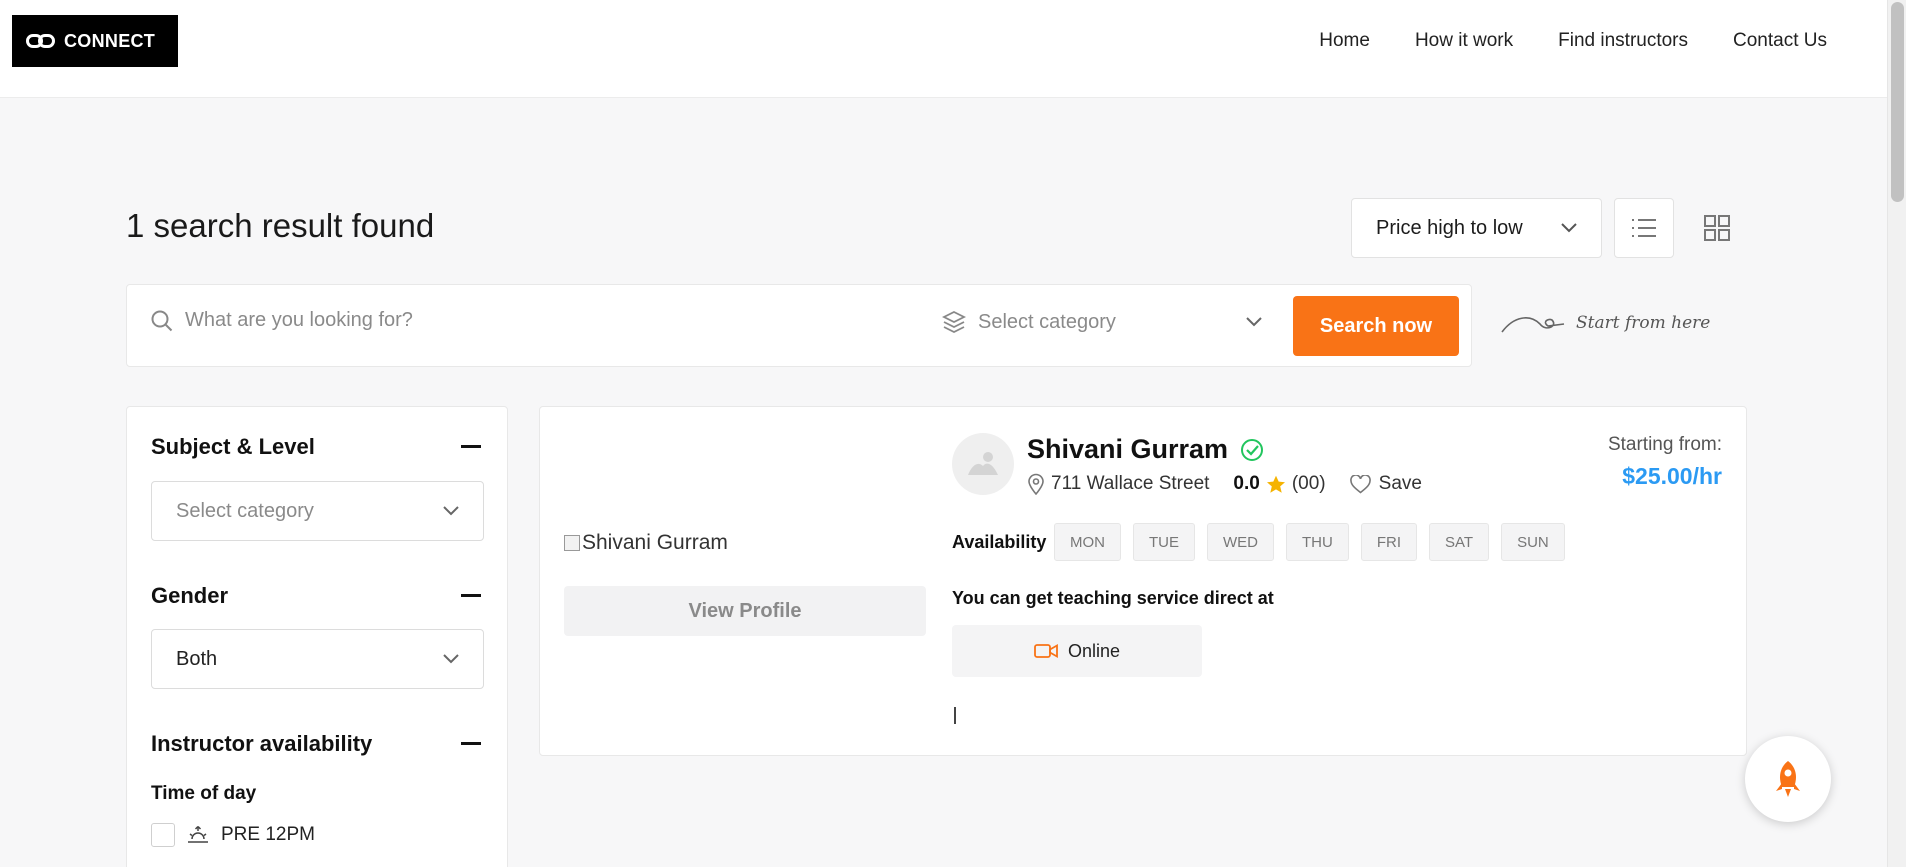 This screenshot has height=867, width=1906. What do you see at coordinates (190, 595) in the screenshot?
I see `gender-title: Gender` at bounding box center [190, 595].